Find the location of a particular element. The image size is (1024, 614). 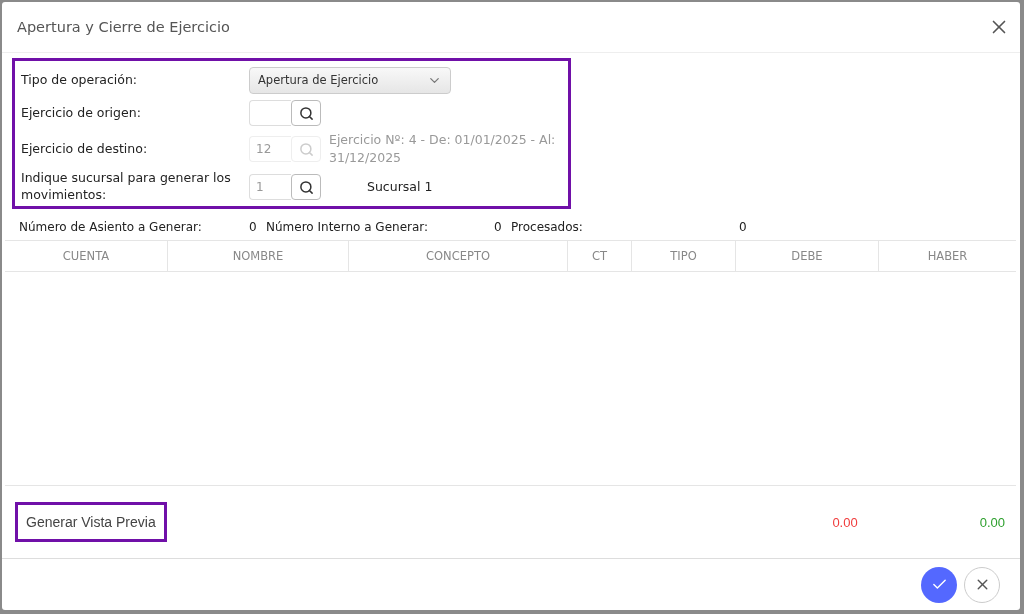

cancel-button is located at coordinates (982, 584).